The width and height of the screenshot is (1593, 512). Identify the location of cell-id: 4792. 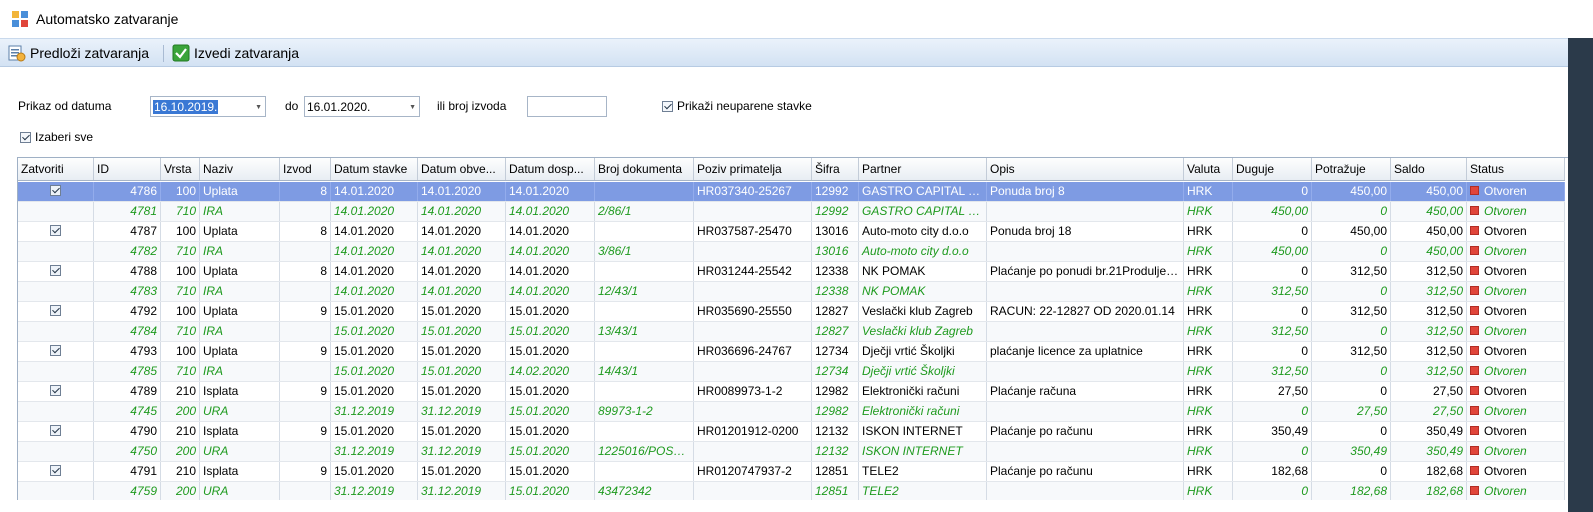
(127, 311).